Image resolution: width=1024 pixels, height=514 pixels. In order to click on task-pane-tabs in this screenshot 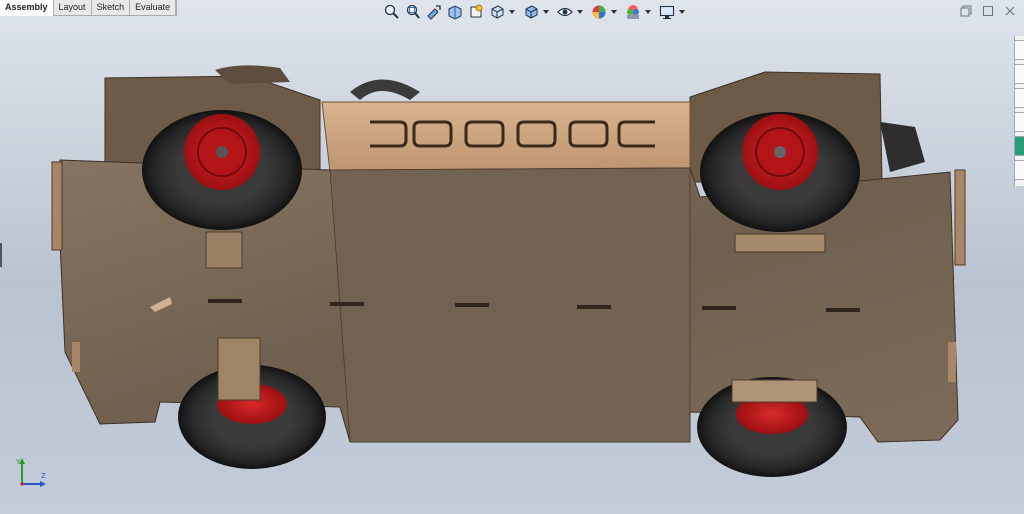, I will do `click(1019, 111)`.